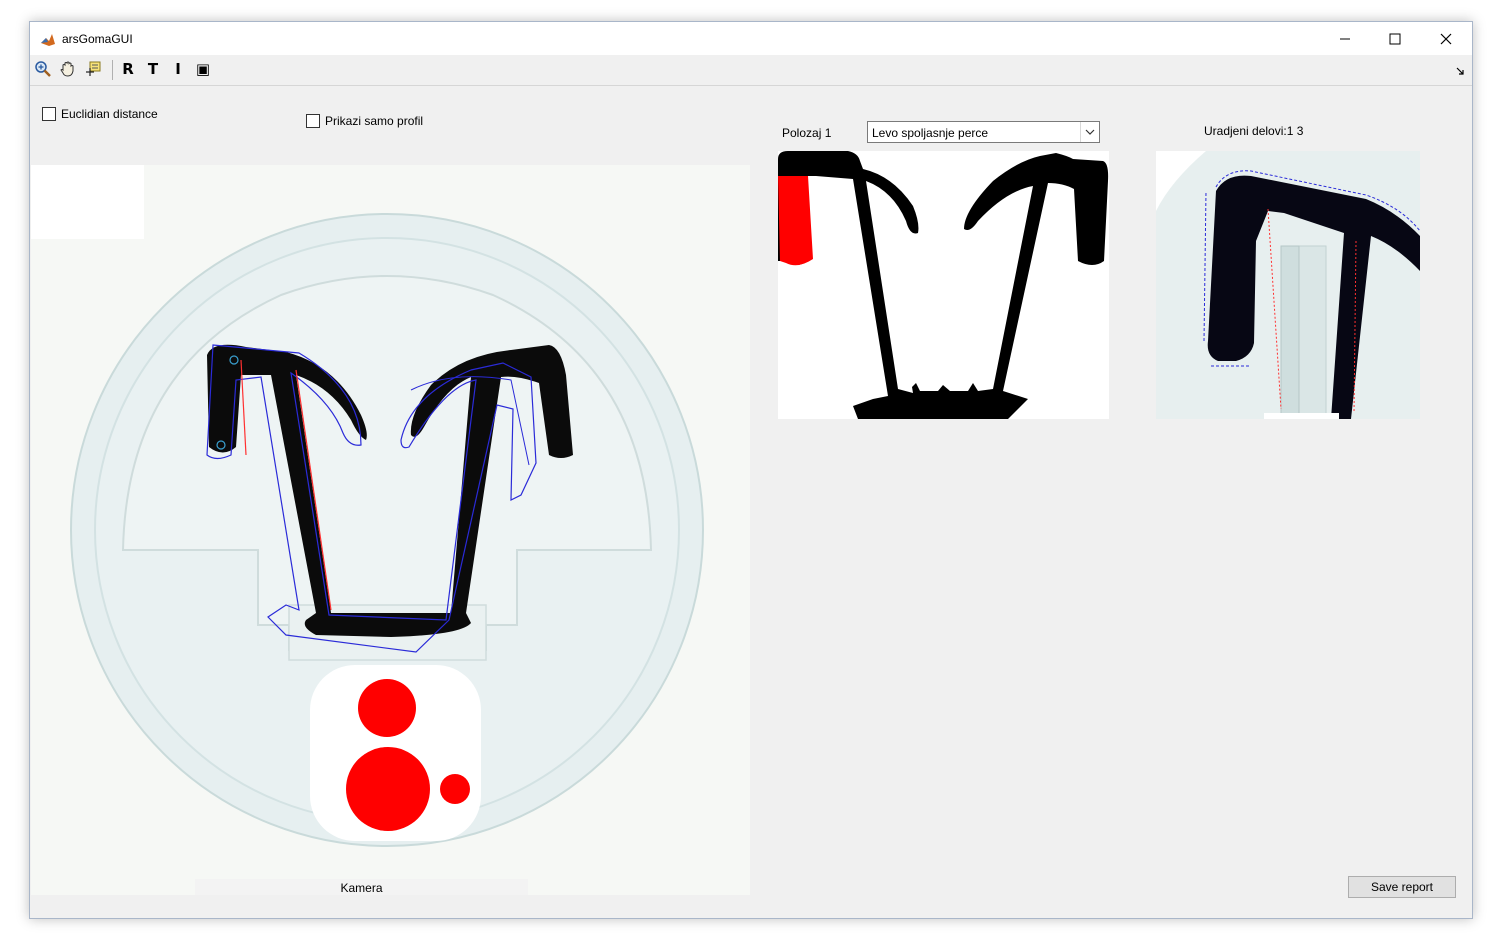 This screenshot has height=945, width=1504. Describe the element at coordinates (374, 121) in the screenshot. I see `profil-label: Prikazi samo profil` at that location.